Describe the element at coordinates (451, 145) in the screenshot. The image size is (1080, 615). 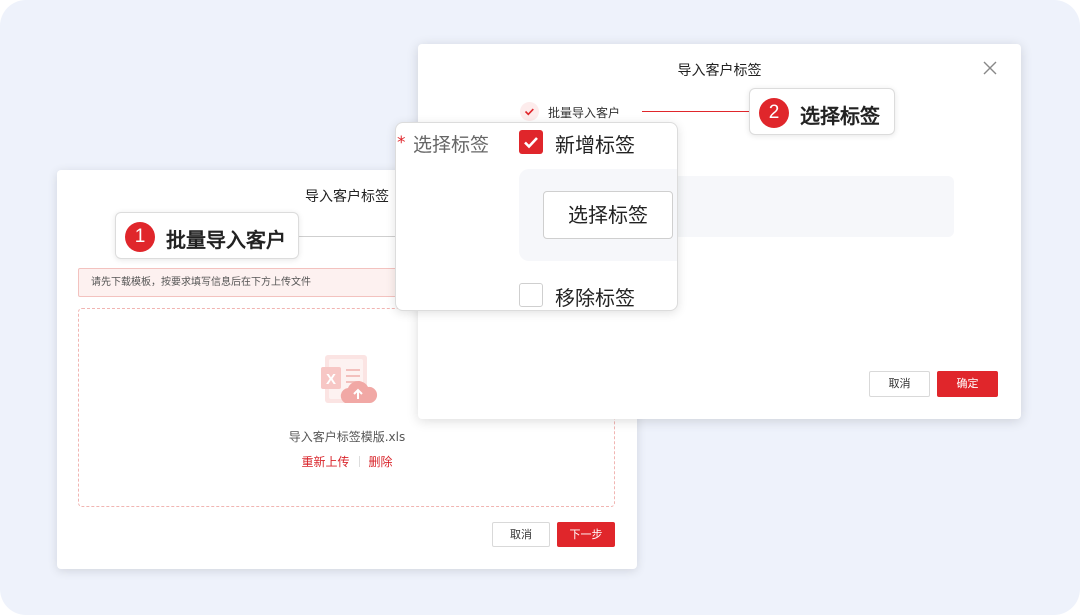
I see `select-tag-field-label: 选择标签` at that location.